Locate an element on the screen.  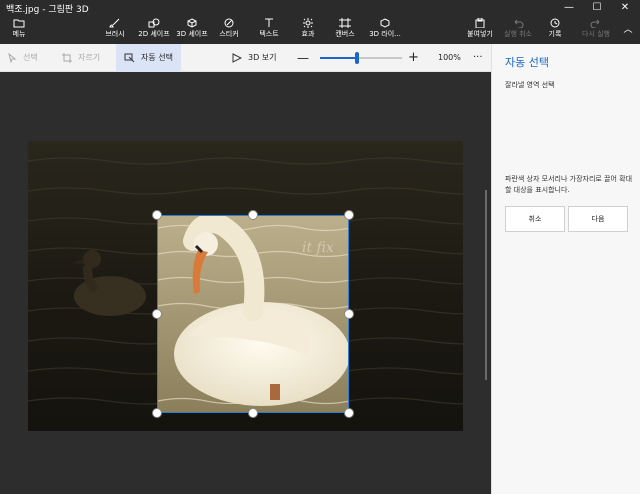
crop-tool: 자르기 is located at coordinates (81, 58).